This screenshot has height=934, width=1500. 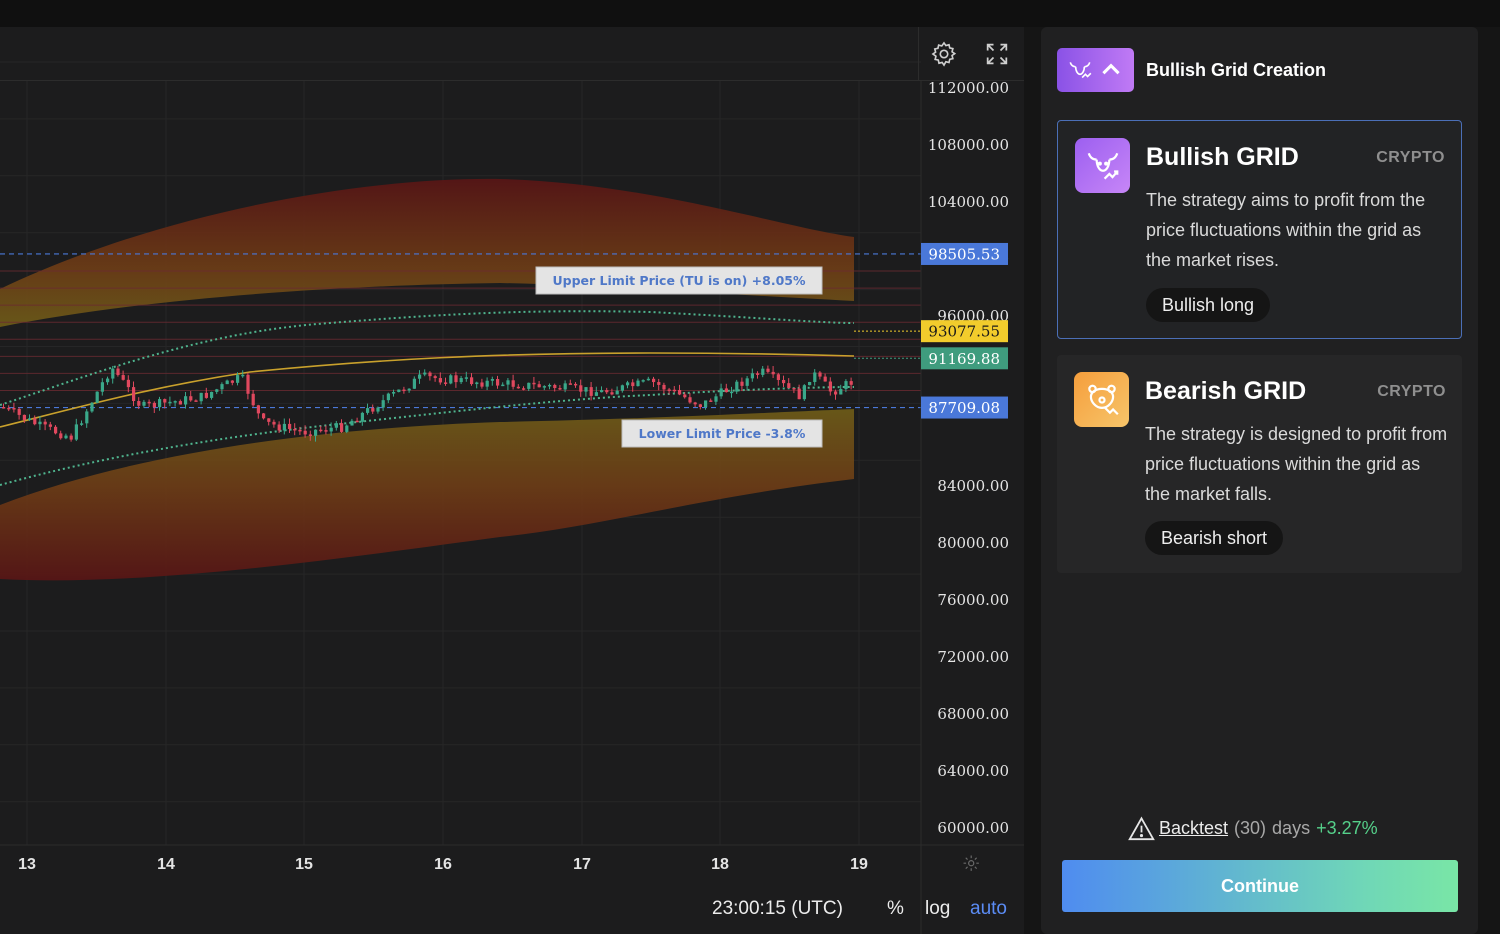 What do you see at coordinates (988, 909) in the screenshot?
I see `auto-scale-toggle: auto` at bounding box center [988, 909].